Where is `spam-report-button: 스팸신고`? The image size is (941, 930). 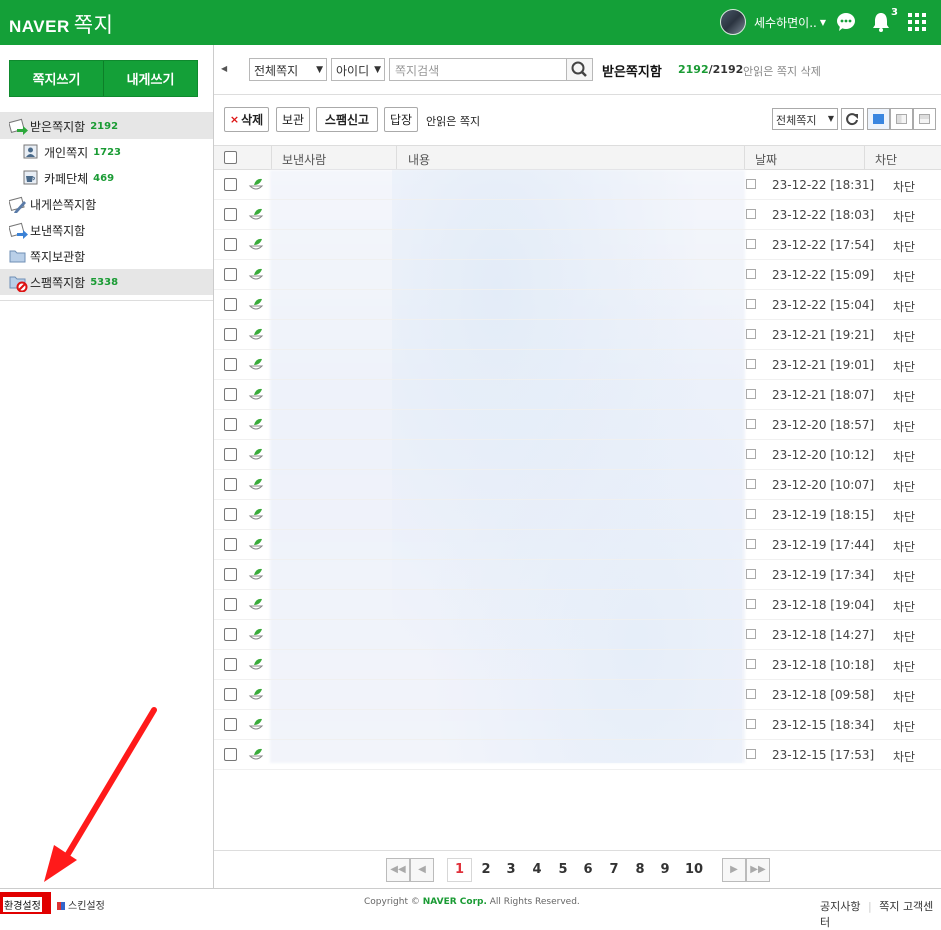 spam-report-button: 스팸신고 is located at coordinates (347, 119).